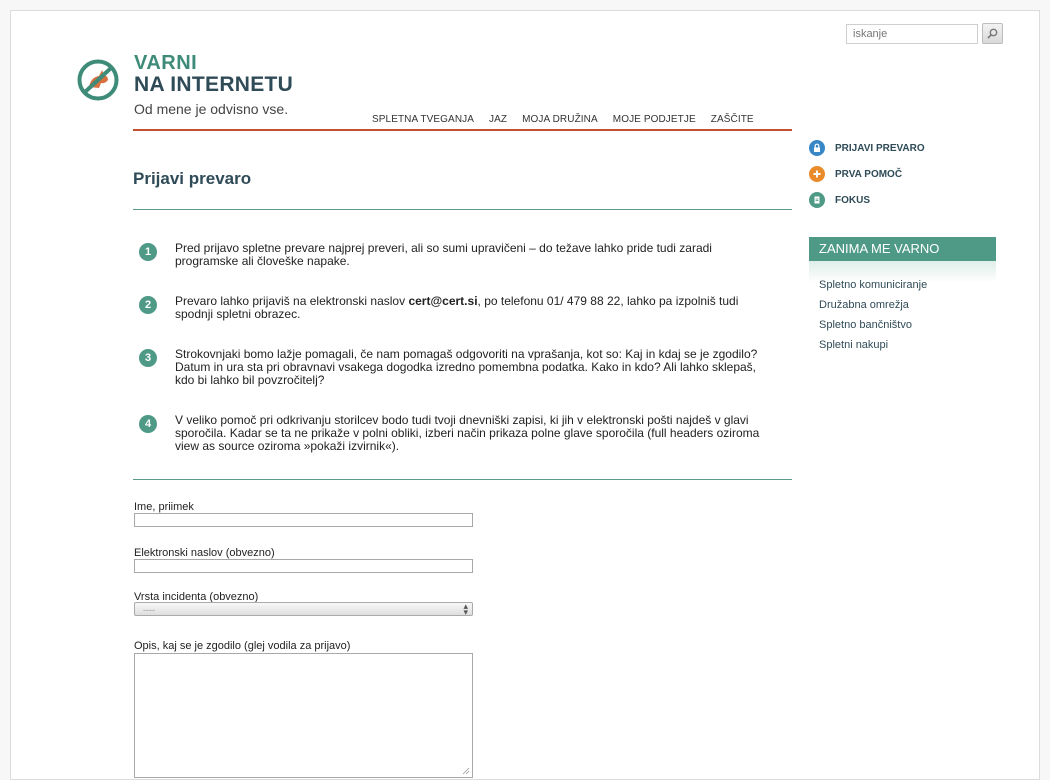 This screenshot has width=1050, height=780. Describe the element at coordinates (303, 566) in the screenshot. I see `email-field` at that location.